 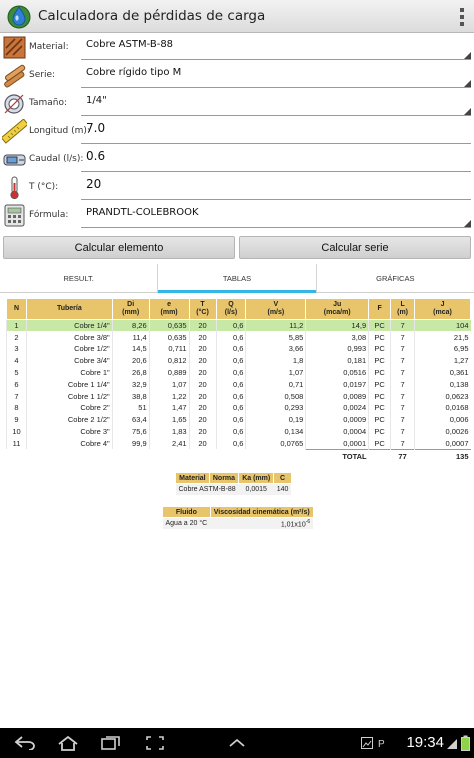 What do you see at coordinates (442, 337) in the screenshot?
I see `table-cell: 21,5` at bounding box center [442, 337].